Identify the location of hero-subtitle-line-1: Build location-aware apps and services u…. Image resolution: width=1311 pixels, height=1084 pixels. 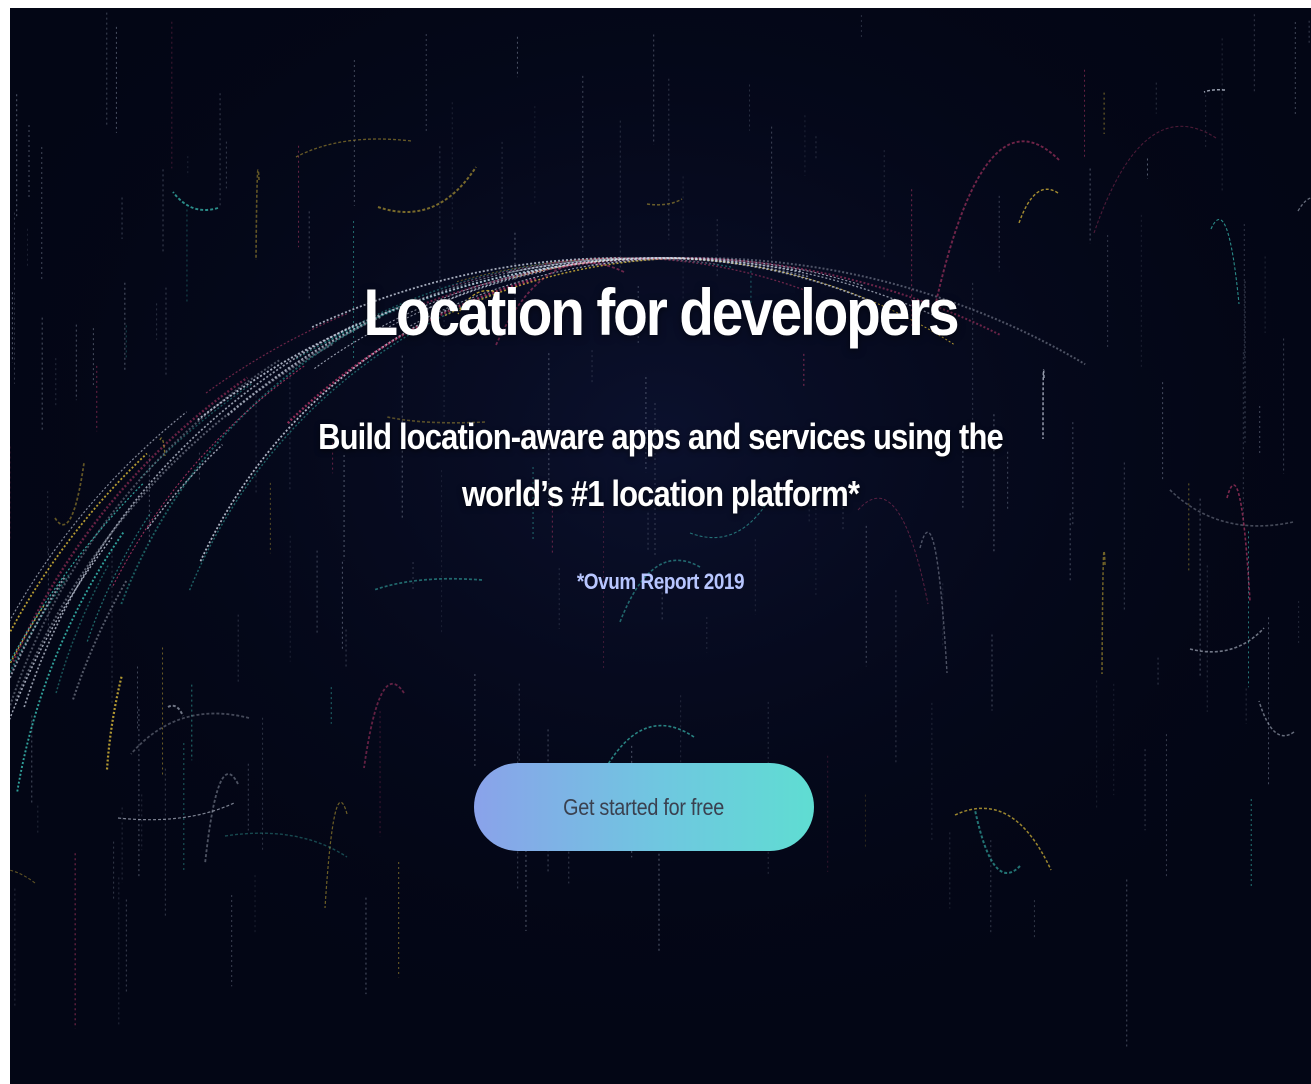
(661, 436).